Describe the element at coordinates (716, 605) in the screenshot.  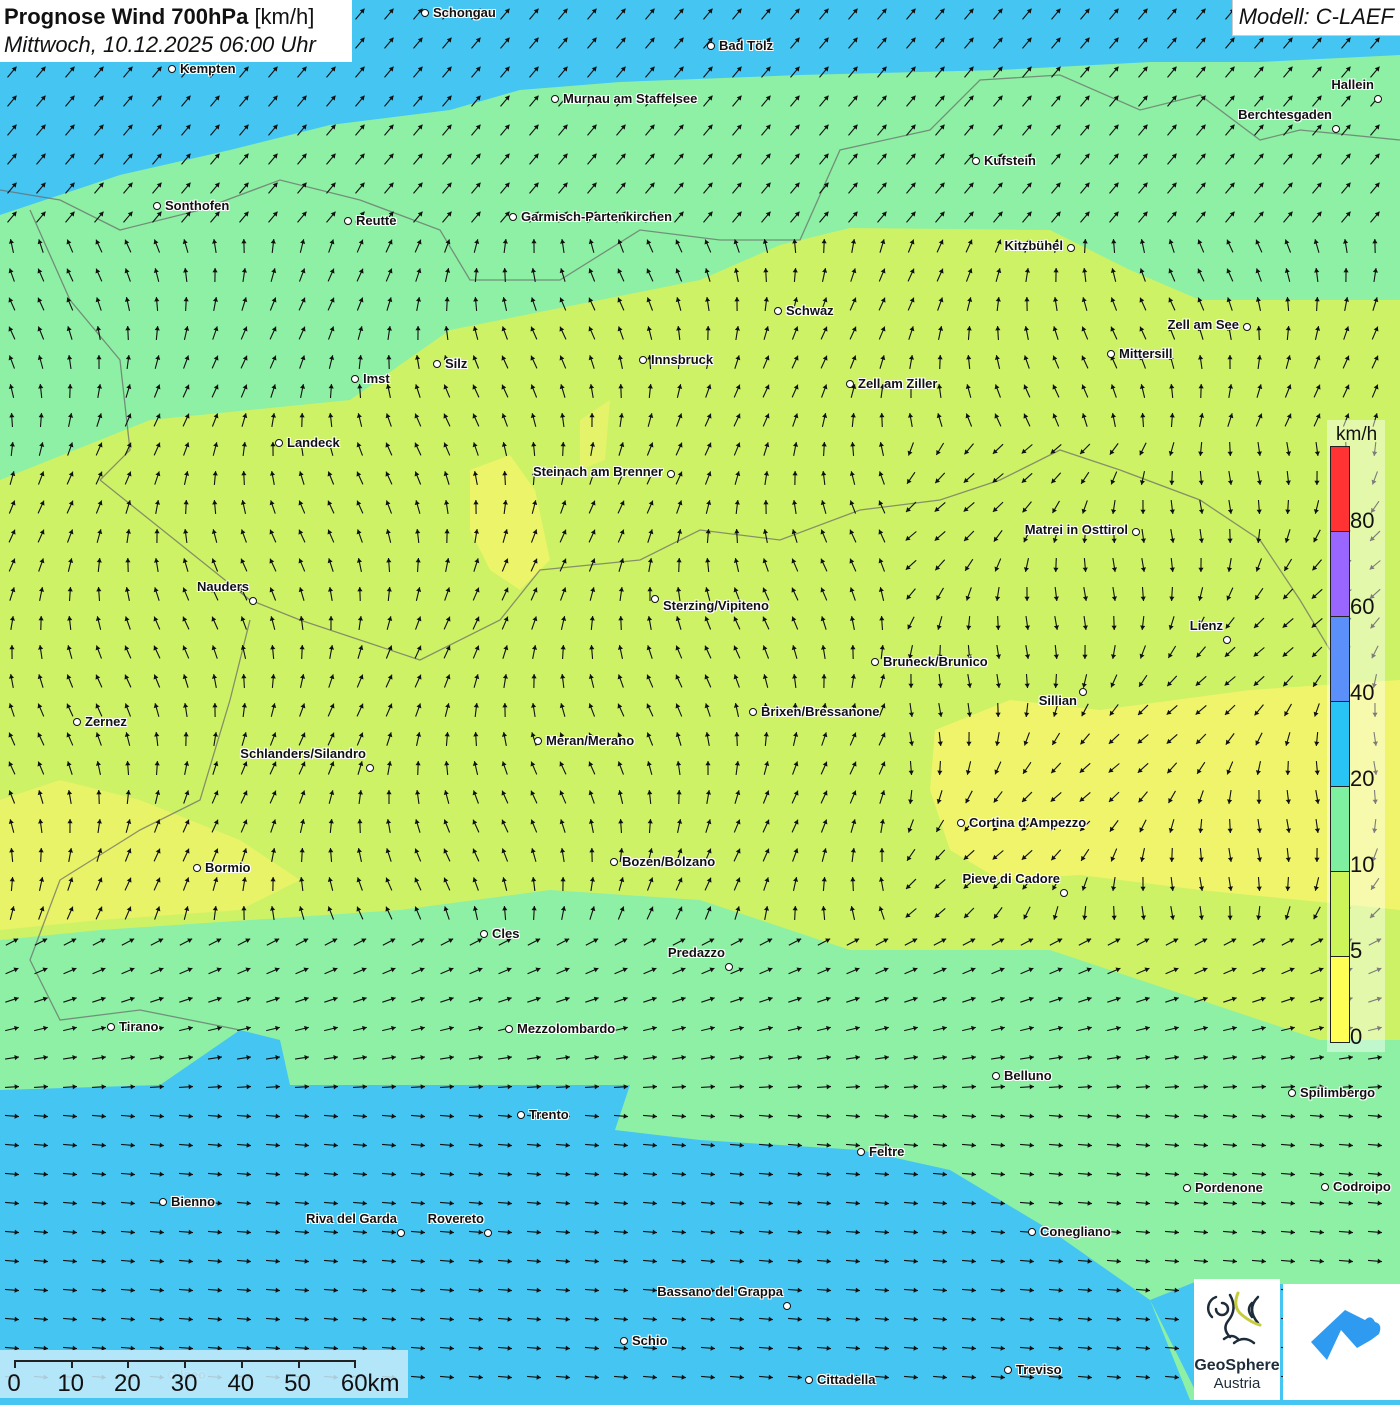
I see `city-label: Sterzing/Vipiteno` at that location.